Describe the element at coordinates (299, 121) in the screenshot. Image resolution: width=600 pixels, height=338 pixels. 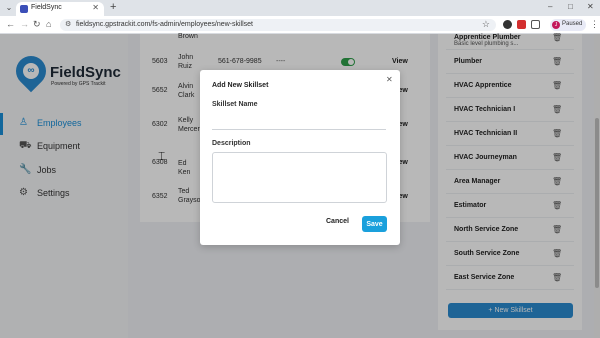
I see `skillset-name-input` at that location.